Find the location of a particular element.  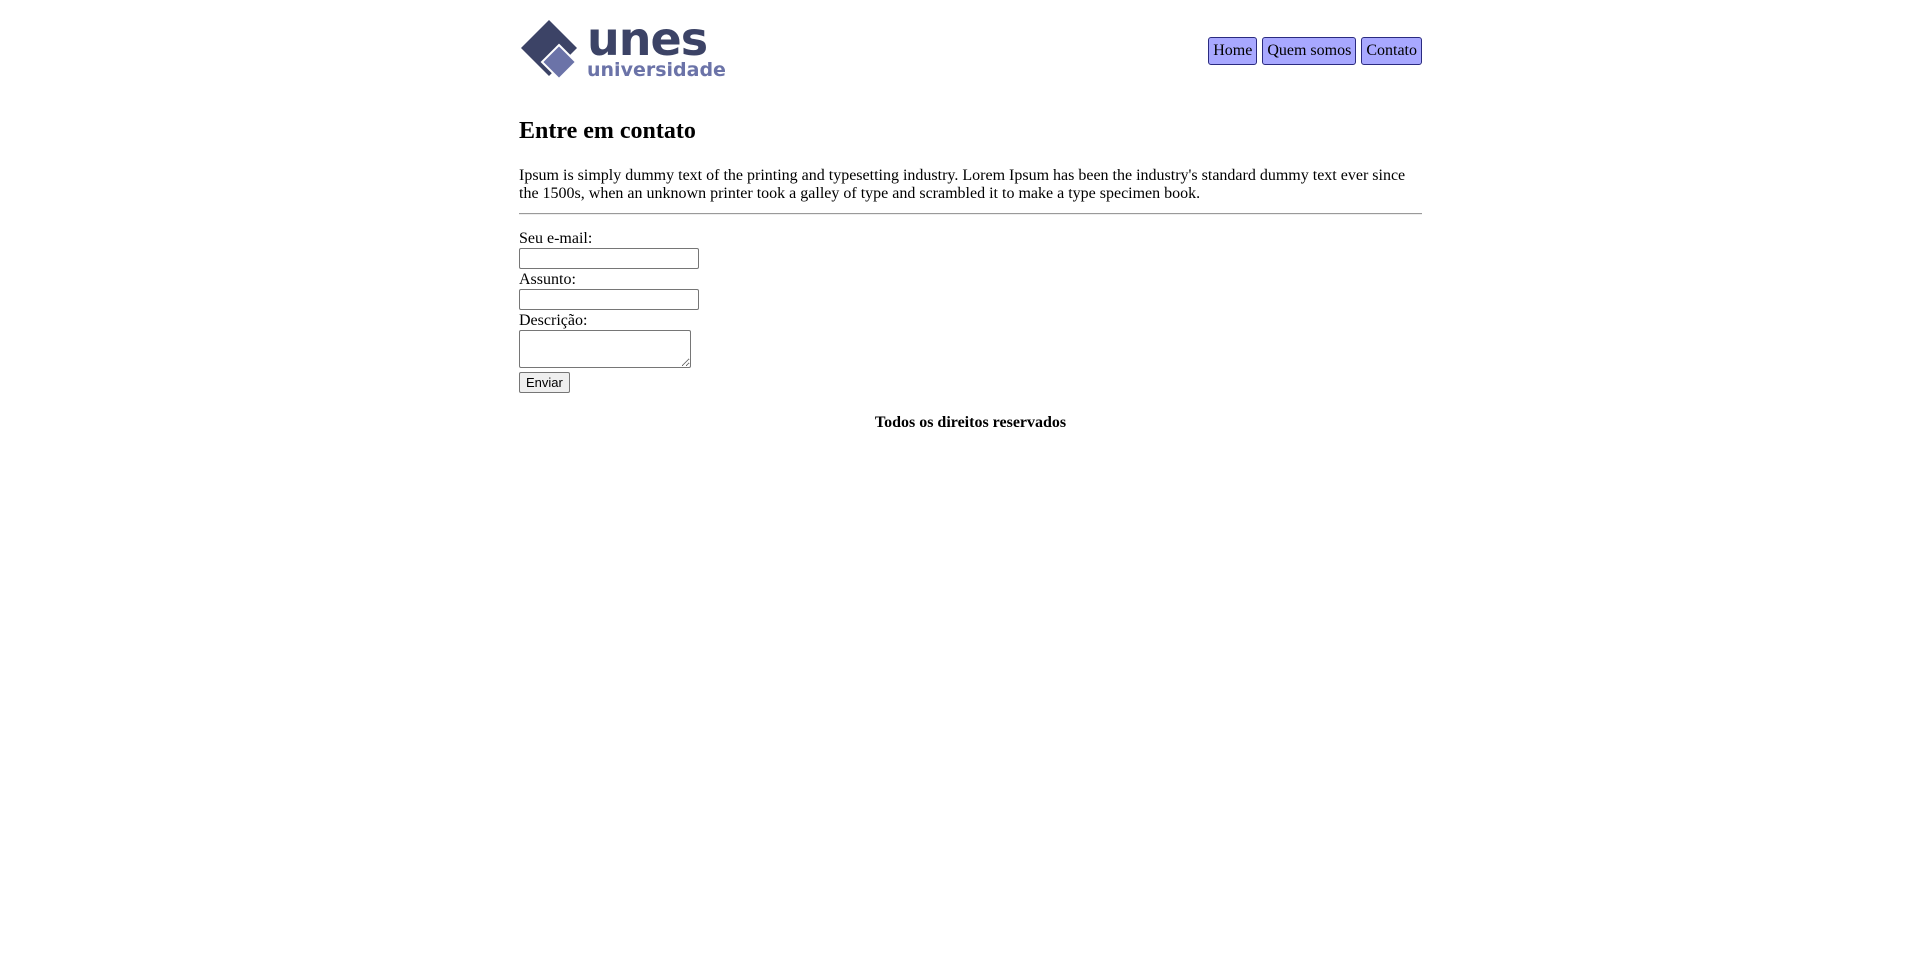

main-nav: Home Quem somos Contato is located at coordinates (1315, 51).